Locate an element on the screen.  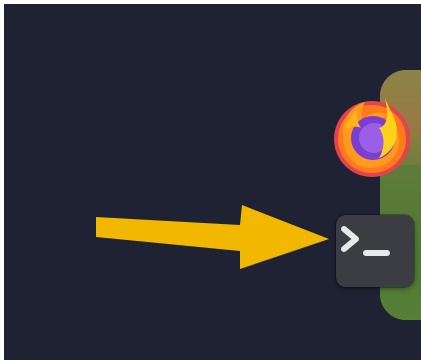
firefox-icon is located at coordinates (372, 137).